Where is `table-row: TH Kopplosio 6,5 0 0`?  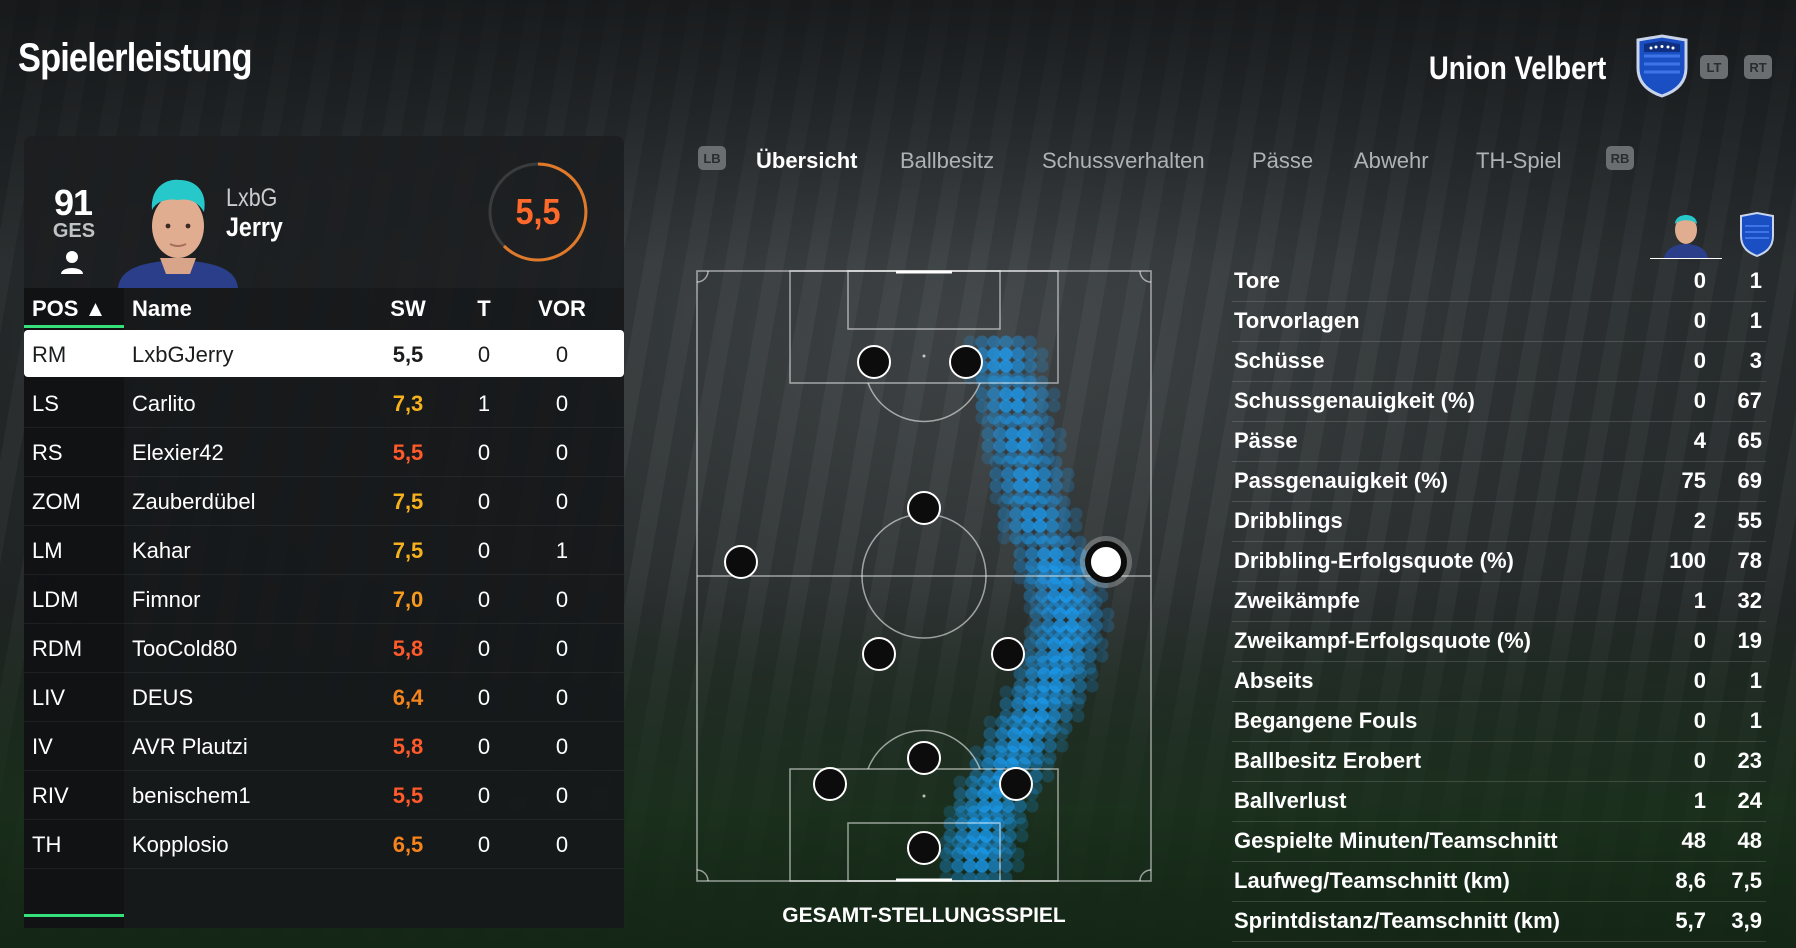 table-row: TH Kopplosio 6,5 0 0 is located at coordinates (324, 844).